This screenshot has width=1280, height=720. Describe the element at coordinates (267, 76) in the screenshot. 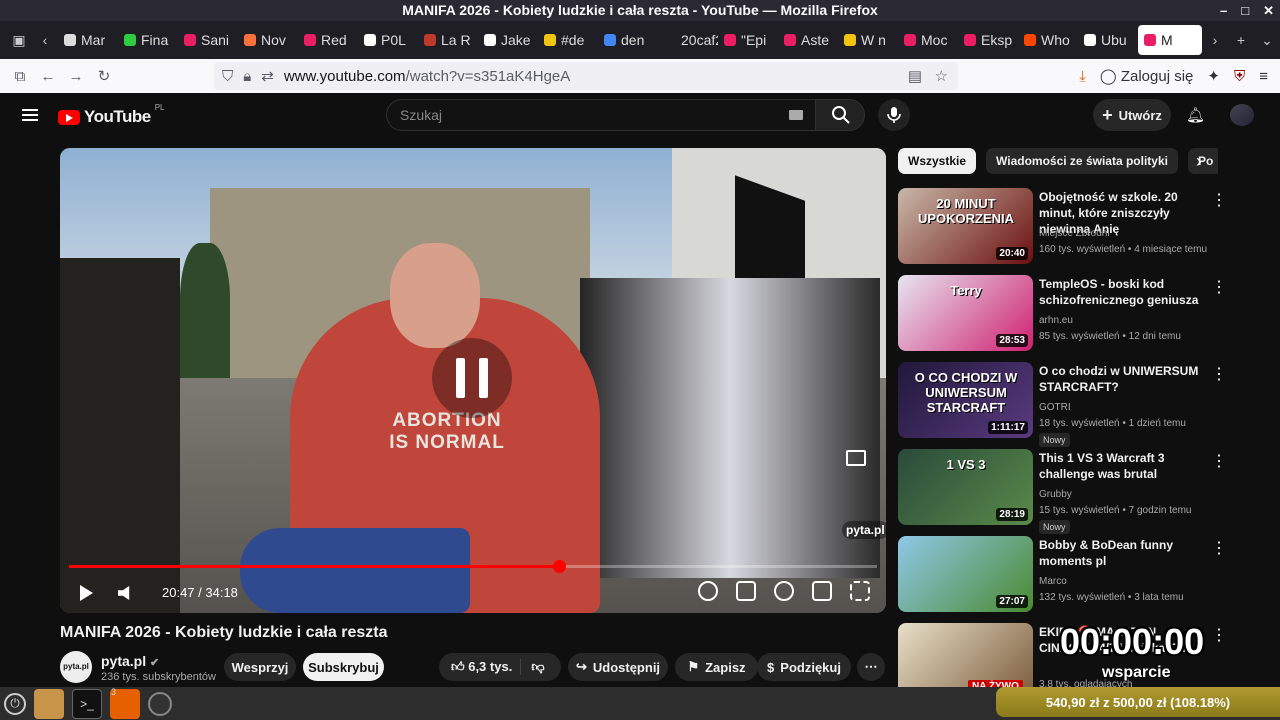

I see `permissions-icon: ⇄` at that location.